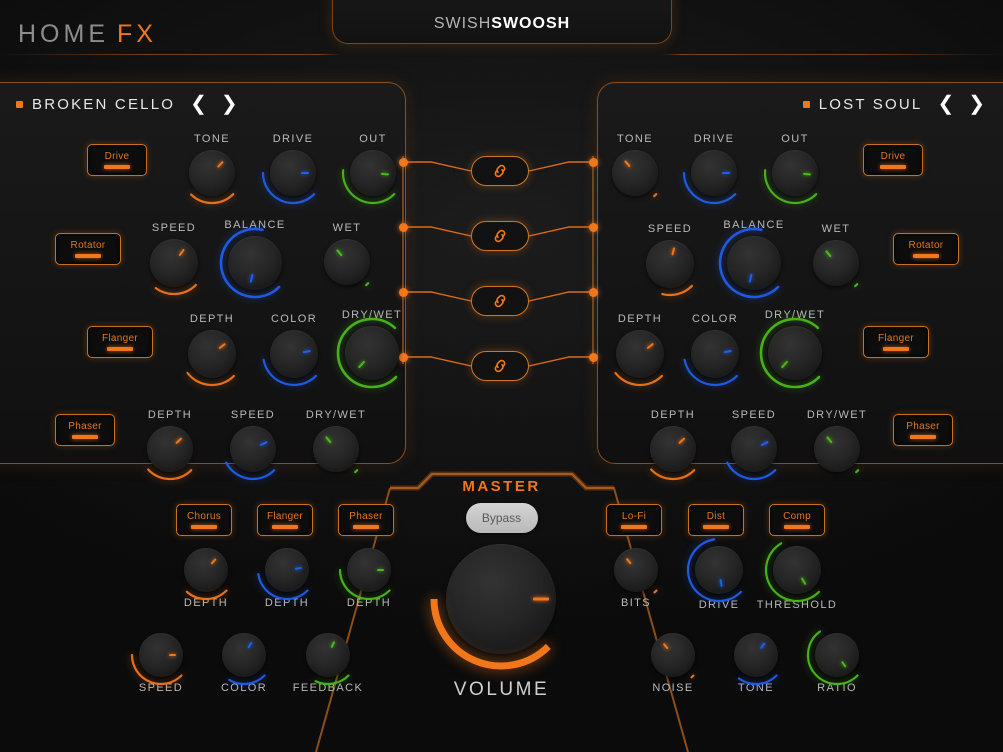 The image size is (1003, 752). What do you see at coordinates (137, 34) in the screenshot?
I see `fx-link: FX` at bounding box center [137, 34].